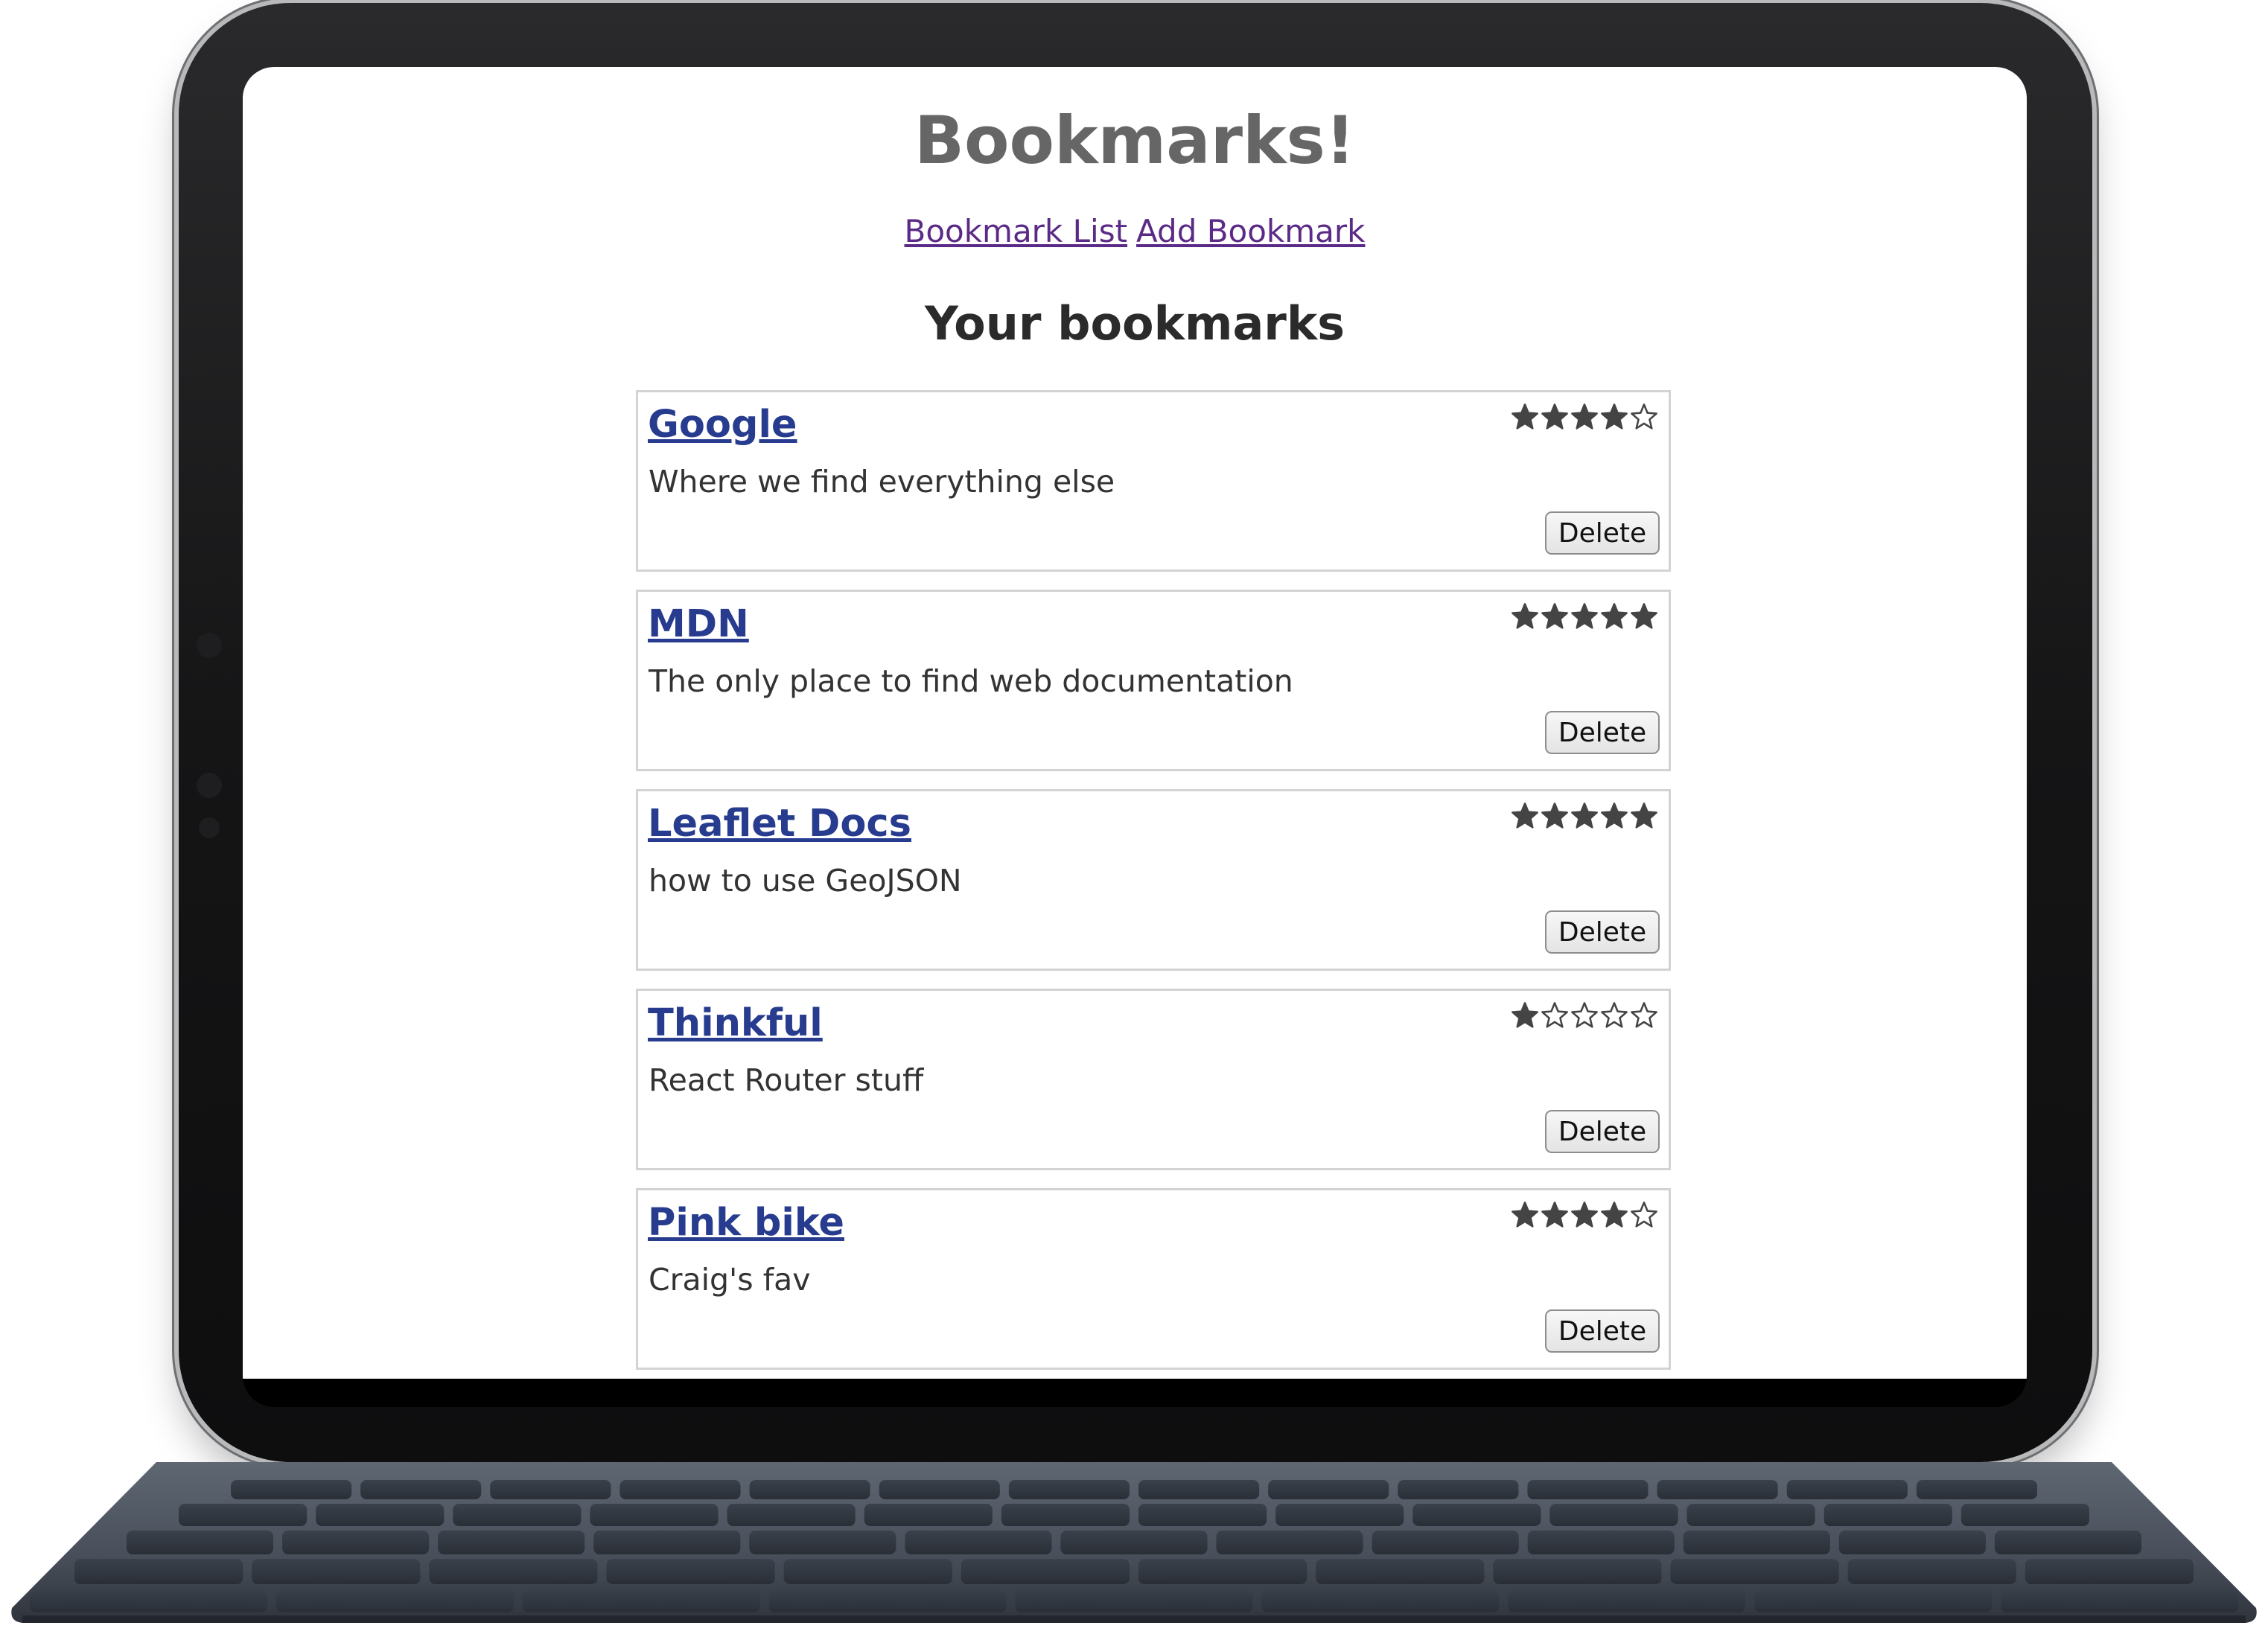 This screenshot has width=2268, height=1640. I want to click on nav-link-add-bookmark: Add Bookmark, so click(1250, 231).